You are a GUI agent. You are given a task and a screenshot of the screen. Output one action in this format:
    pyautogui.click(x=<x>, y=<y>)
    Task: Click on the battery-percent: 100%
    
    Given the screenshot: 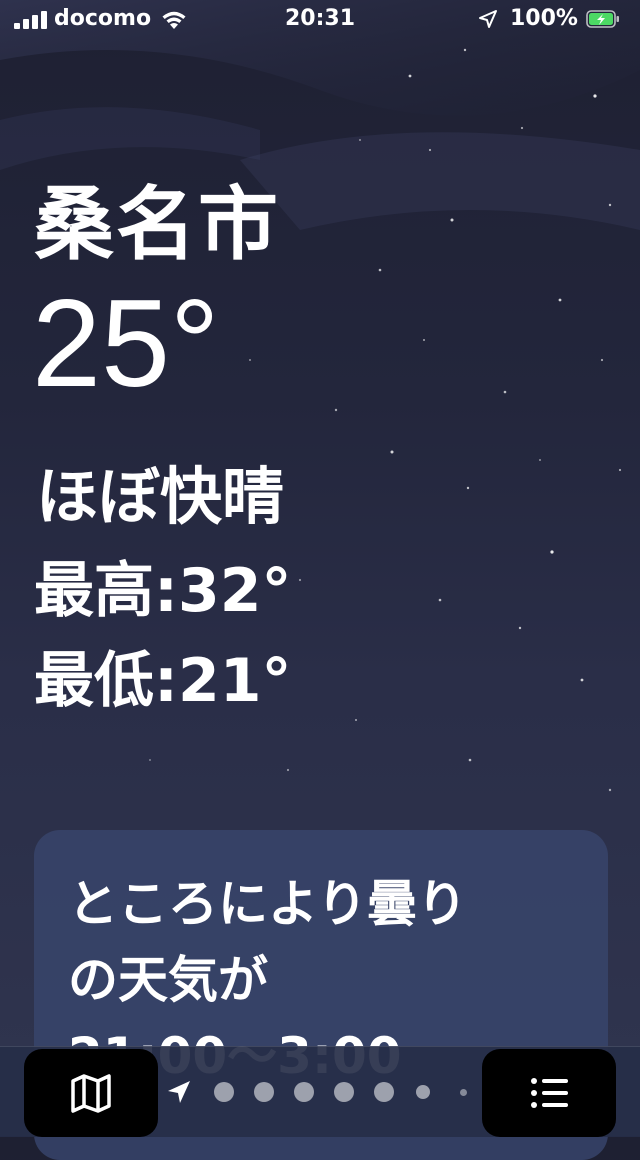 What is the action you would take?
    pyautogui.click(x=544, y=18)
    